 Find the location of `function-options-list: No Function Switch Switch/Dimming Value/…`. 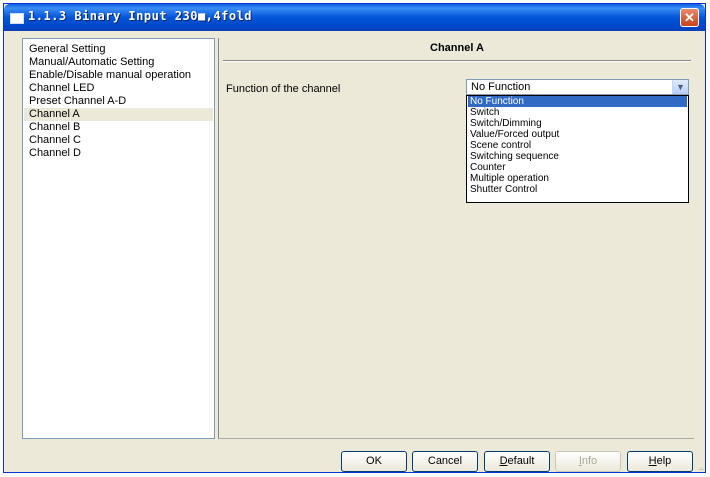

function-options-list: No Function Switch Switch/Dimming Value/… is located at coordinates (577, 149).